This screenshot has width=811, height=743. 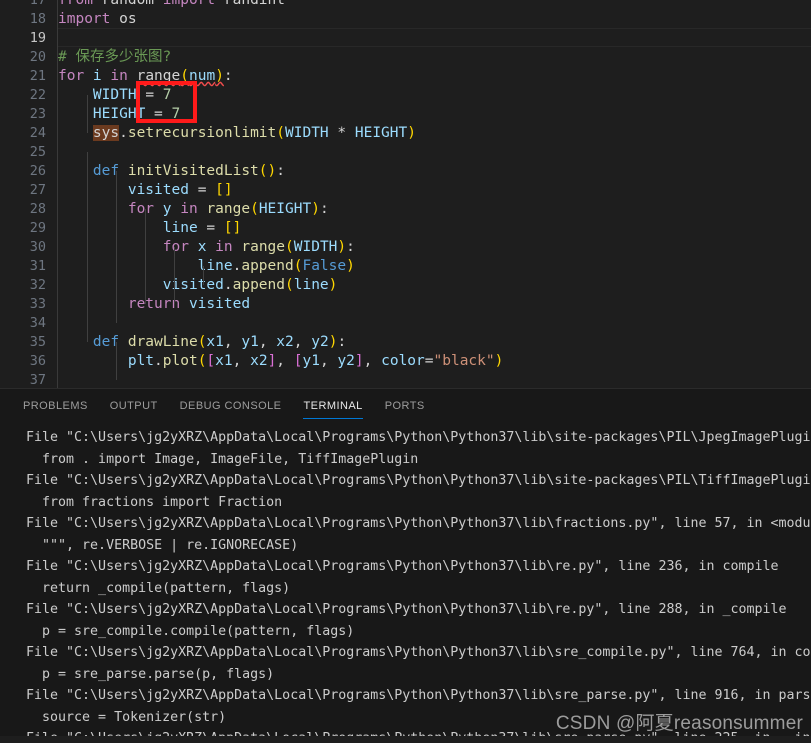 What do you see at coordinates (231, 406) in the screenshot?
I see `panel-tab-debug-console: DEBUG CONSOLE` at bounding box center [231, 406].